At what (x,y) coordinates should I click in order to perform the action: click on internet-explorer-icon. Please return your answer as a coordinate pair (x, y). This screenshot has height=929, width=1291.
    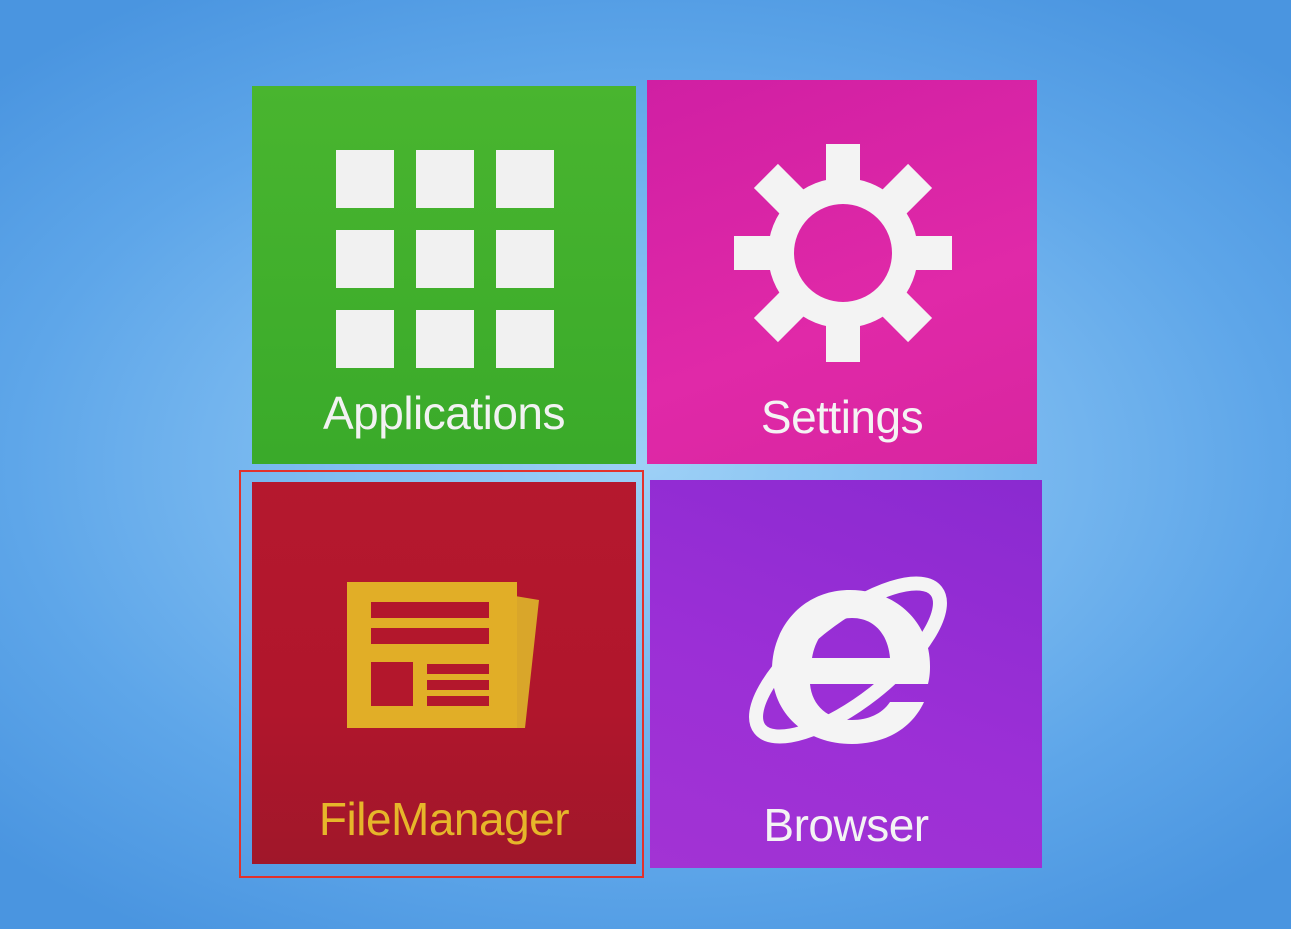
    Looking at the image, I should click on (848, 660).